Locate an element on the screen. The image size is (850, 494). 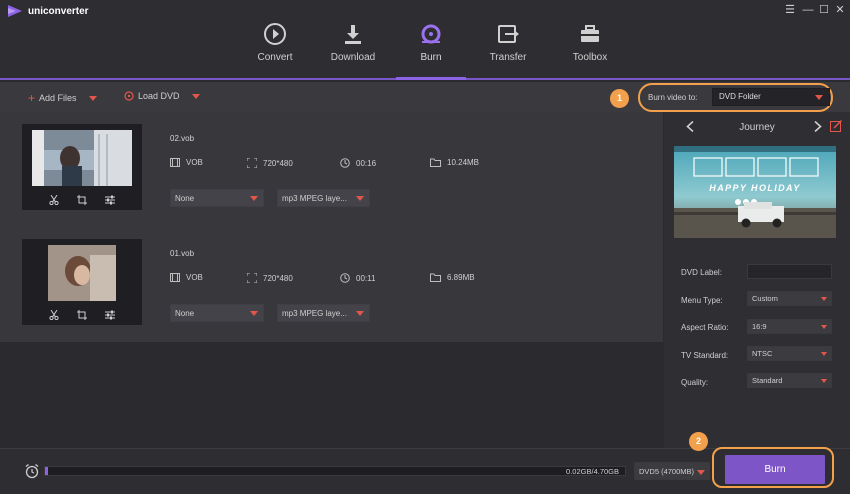
disc-type-select: DVD5 (4700MB) is located at coordinates (672, 471).